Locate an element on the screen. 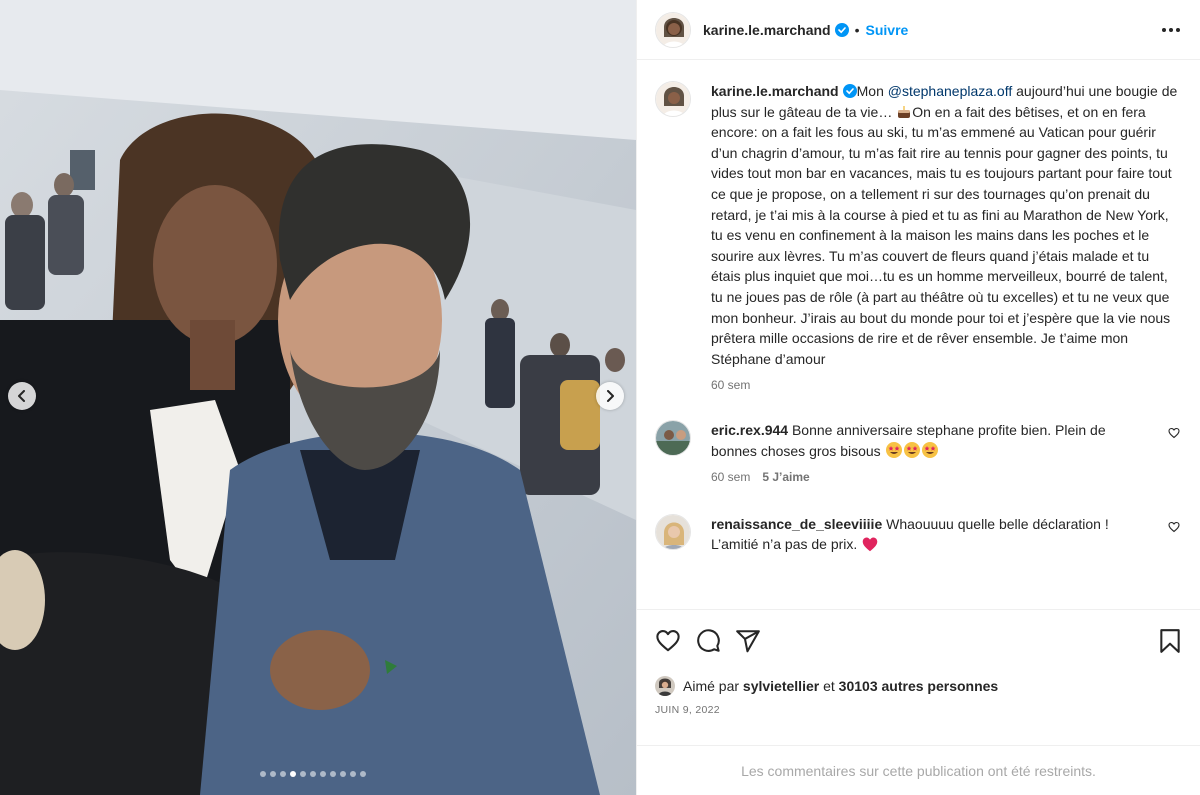  comment-icon is located at coordinates (708, 640).